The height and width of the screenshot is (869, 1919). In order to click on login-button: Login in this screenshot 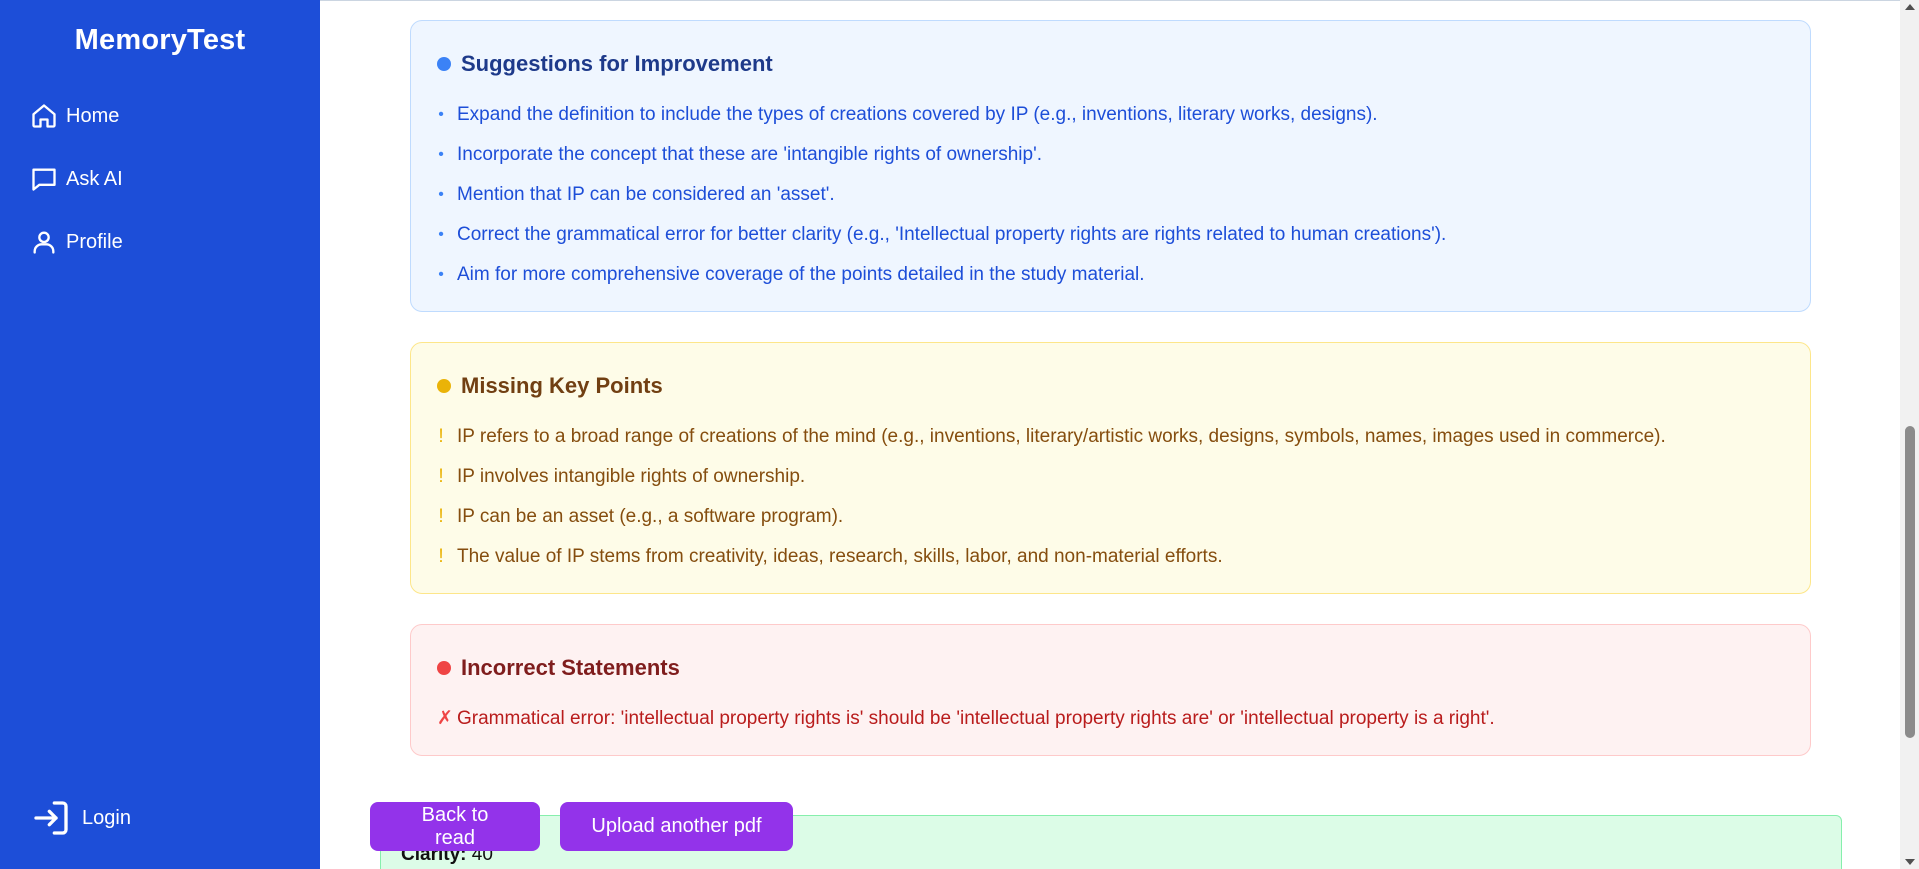, I will do `click(80, 818)`.